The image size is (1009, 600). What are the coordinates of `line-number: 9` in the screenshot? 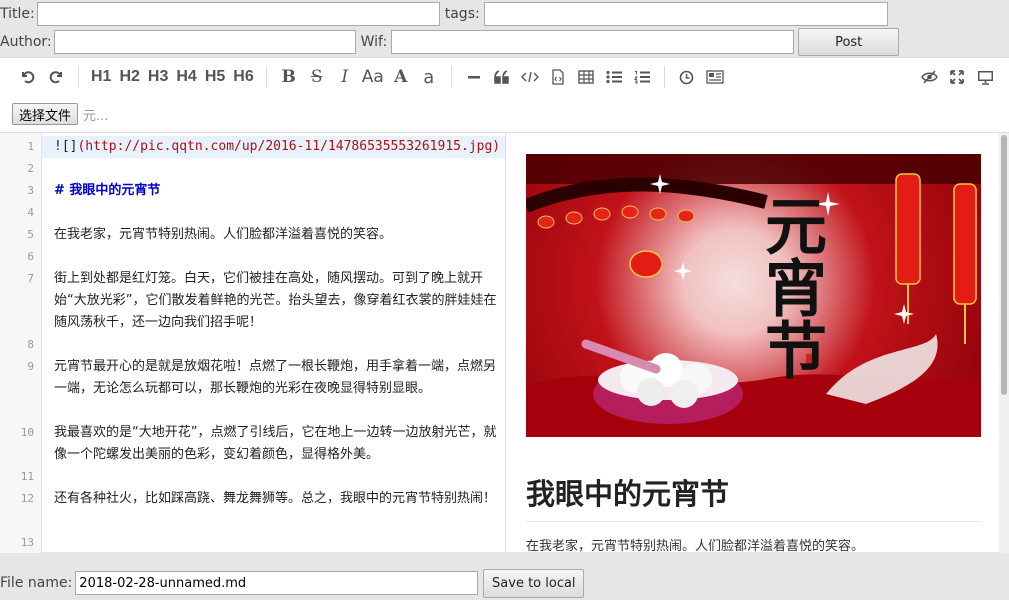 It's located at (30, 366).